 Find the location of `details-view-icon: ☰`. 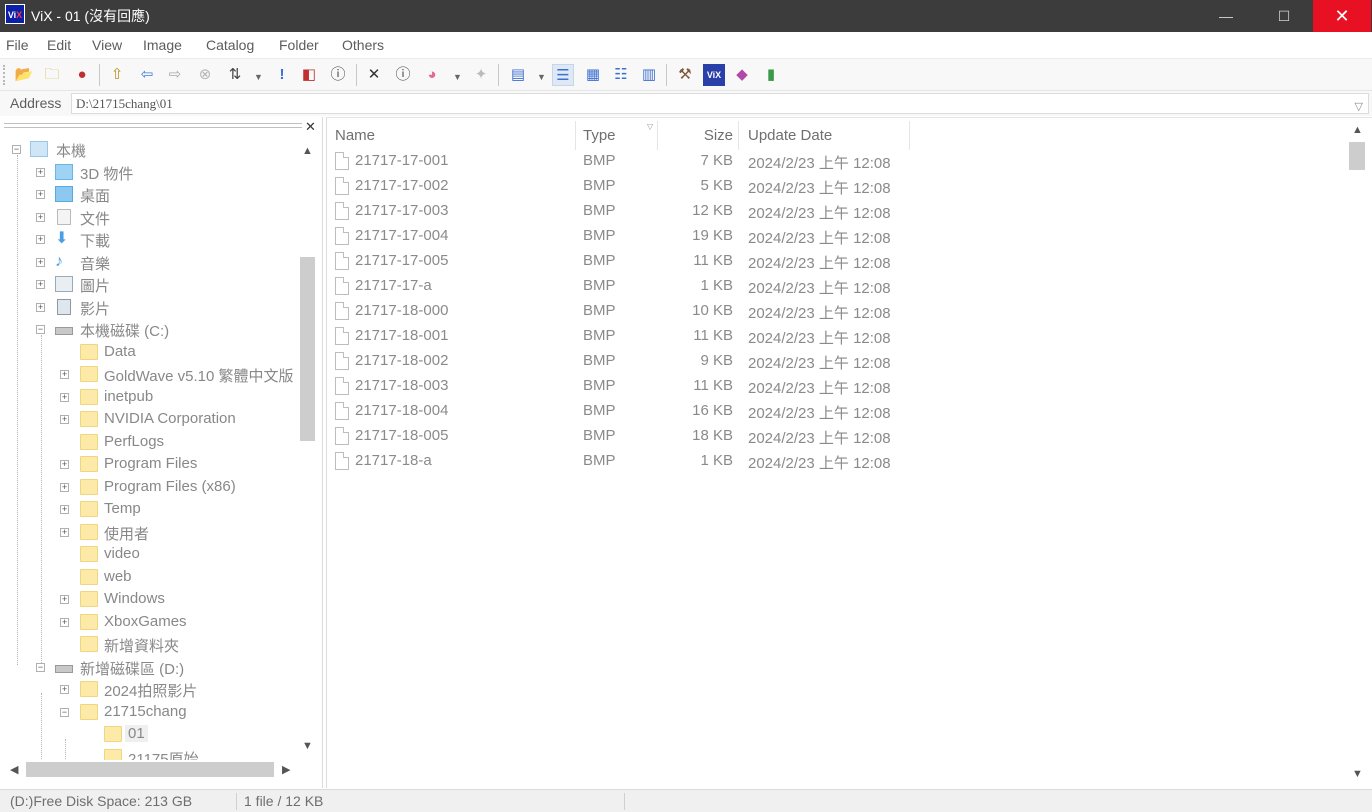

details-view-icon: ☰ is located at coordinates (563, 75).